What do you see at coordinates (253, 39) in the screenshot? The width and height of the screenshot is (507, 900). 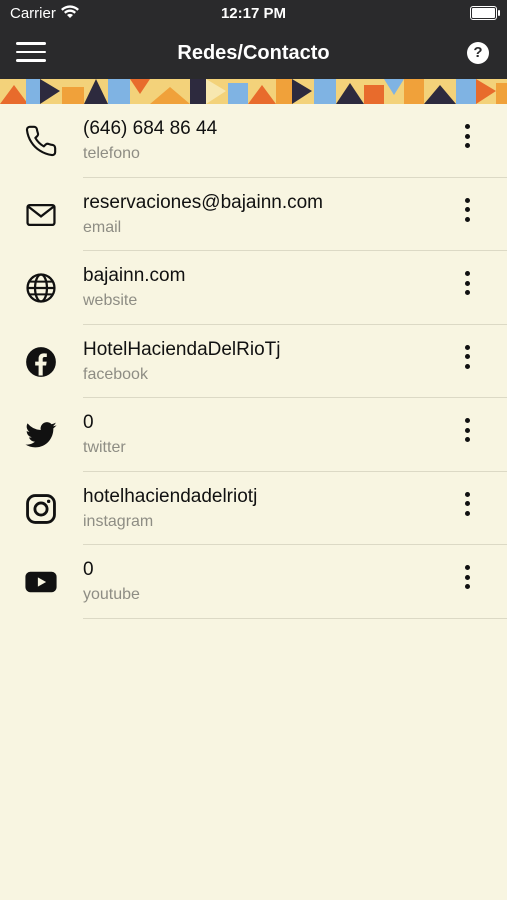 I see `navigation-bar: Carrier 12:17 PM Redes/Contacto ?` at bounding box center [253, 39].